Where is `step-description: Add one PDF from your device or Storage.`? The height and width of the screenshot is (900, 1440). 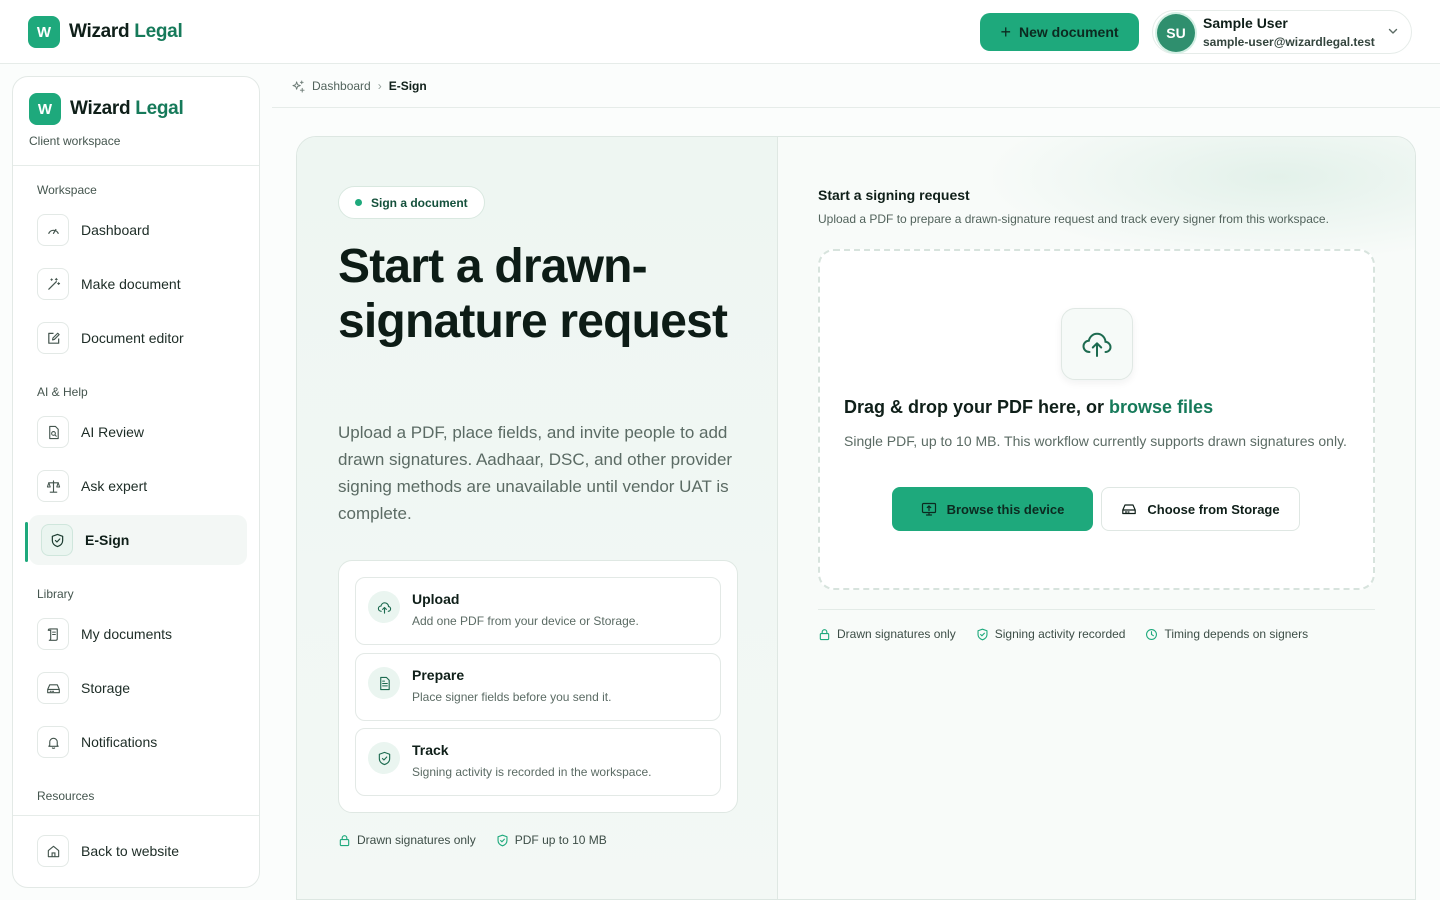 step-description: Add one PDF from your device or Storage. is located at coordinates (525, 621).